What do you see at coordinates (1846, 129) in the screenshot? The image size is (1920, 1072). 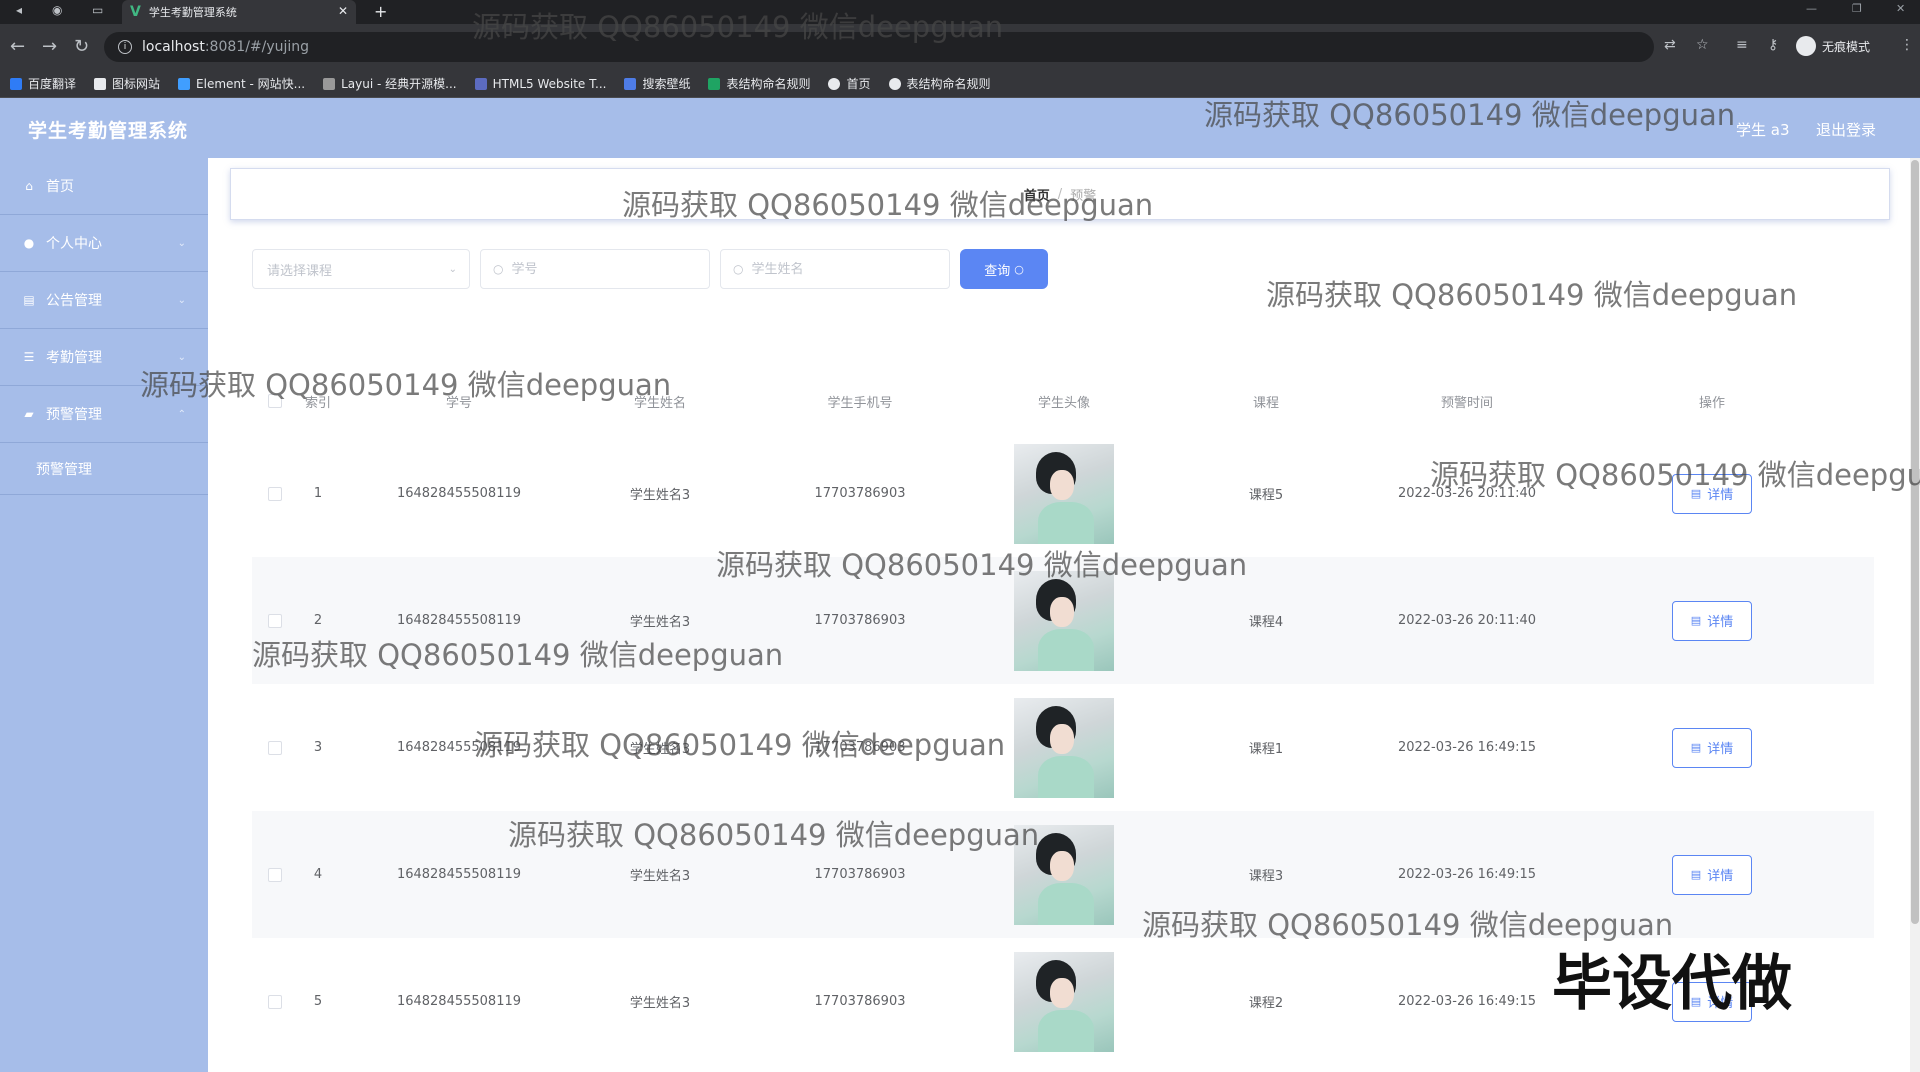 I see `logout-link: 退出登录` at bounding box center [1846, 129].